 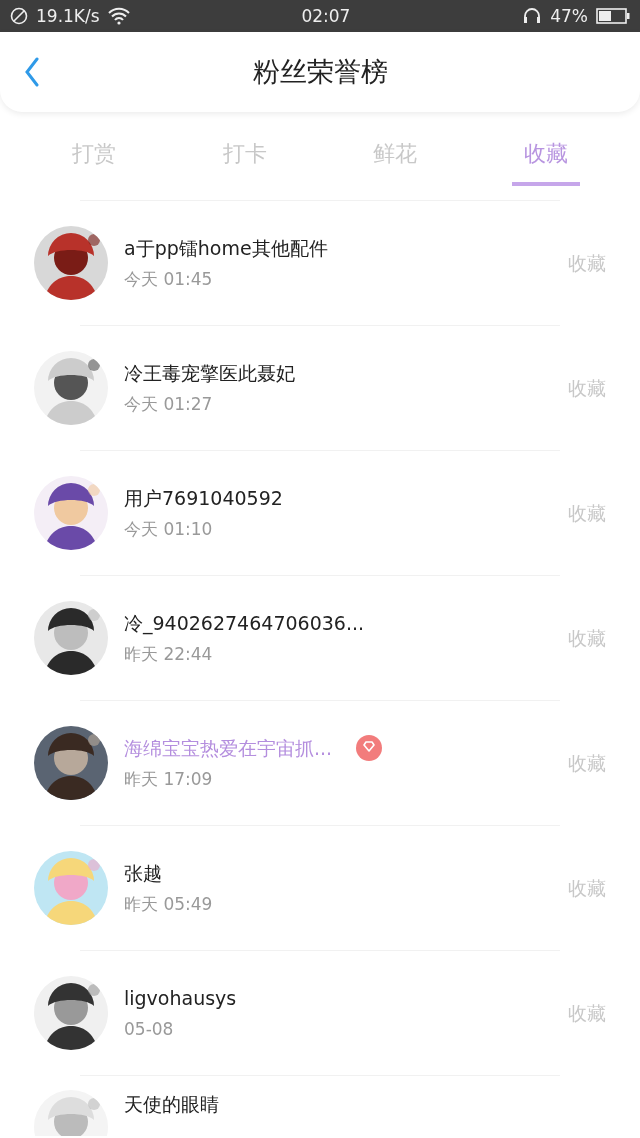 What do you see at coordinates (326, 16) in the screenshot?
I see `clock: 02:07` at bounding box center [326, 16].